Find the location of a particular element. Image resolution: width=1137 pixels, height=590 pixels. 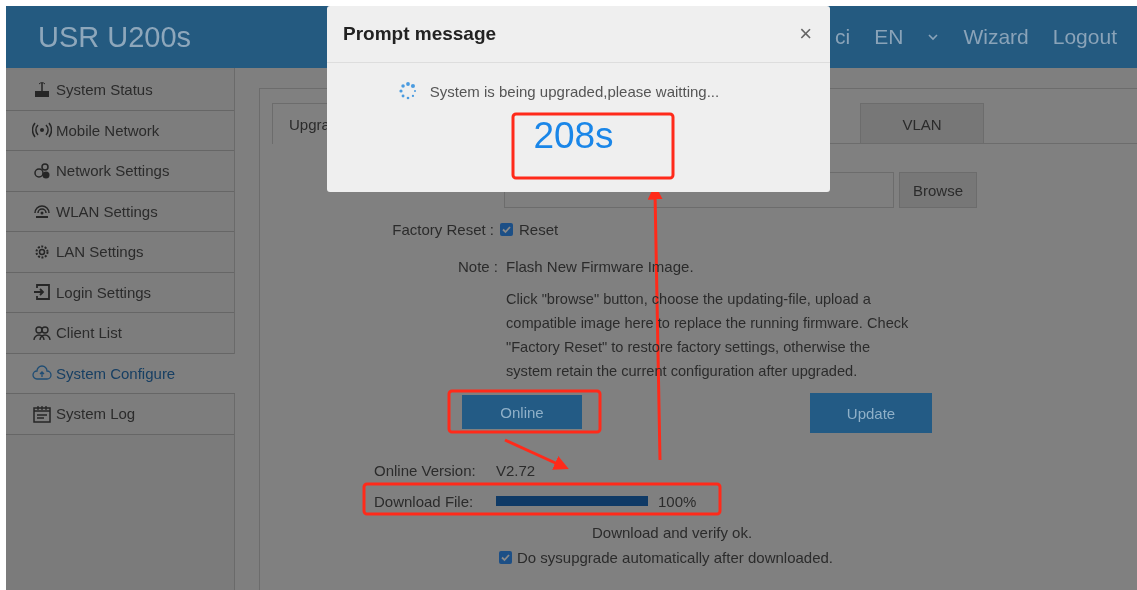

countdown-text: 208s is located at coordinates (573, 136).